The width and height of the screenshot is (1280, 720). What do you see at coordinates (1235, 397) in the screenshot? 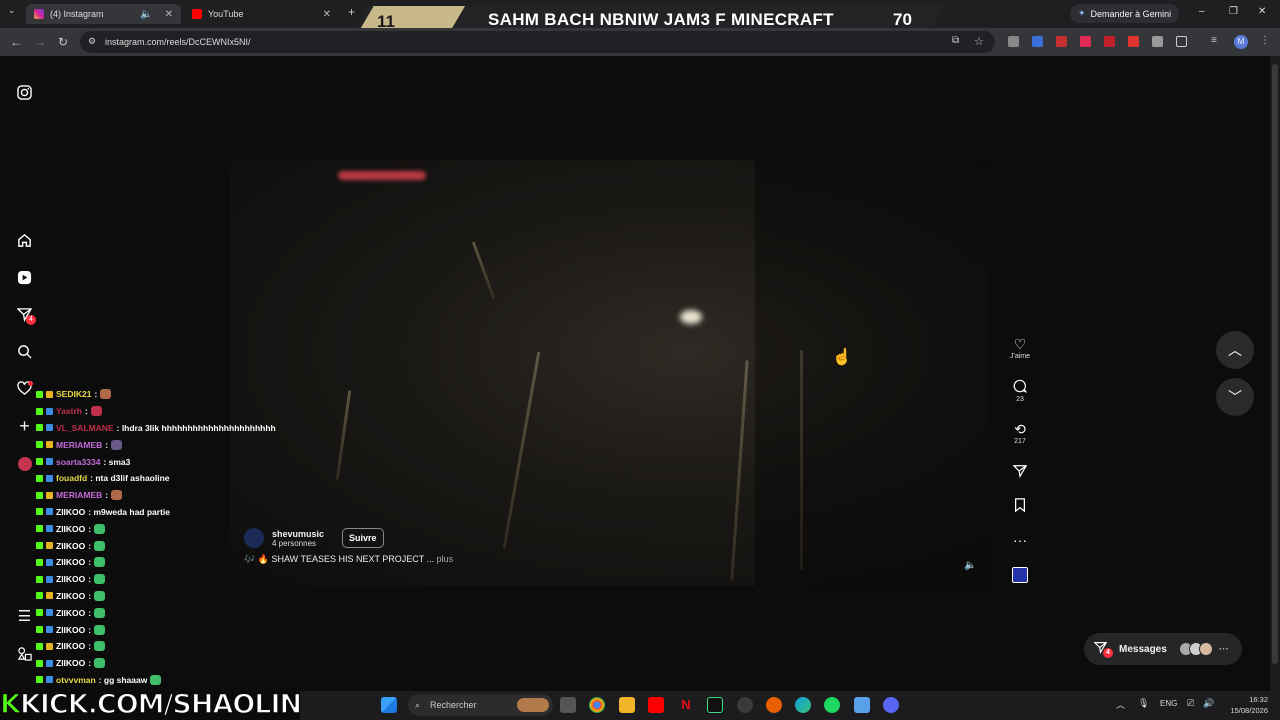
I see `next-reel-button: ﹀` at bounding box center [1235, 397].